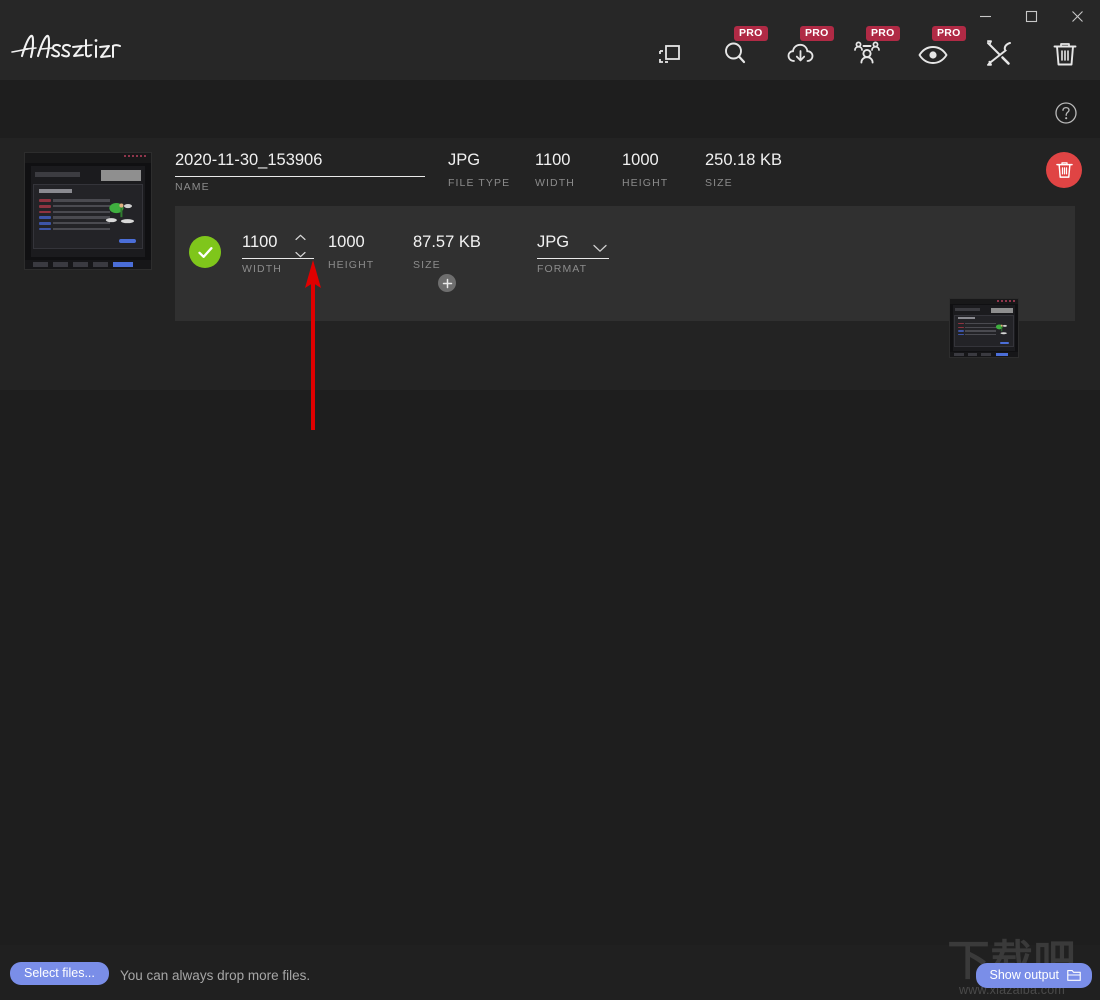 The height and width of the screenshot is (1000, 1100). What do you see at coordinates (669, 47) in the screenshot?
I see `toolbar-item-resize-crop` at bounding box center [669, 47].